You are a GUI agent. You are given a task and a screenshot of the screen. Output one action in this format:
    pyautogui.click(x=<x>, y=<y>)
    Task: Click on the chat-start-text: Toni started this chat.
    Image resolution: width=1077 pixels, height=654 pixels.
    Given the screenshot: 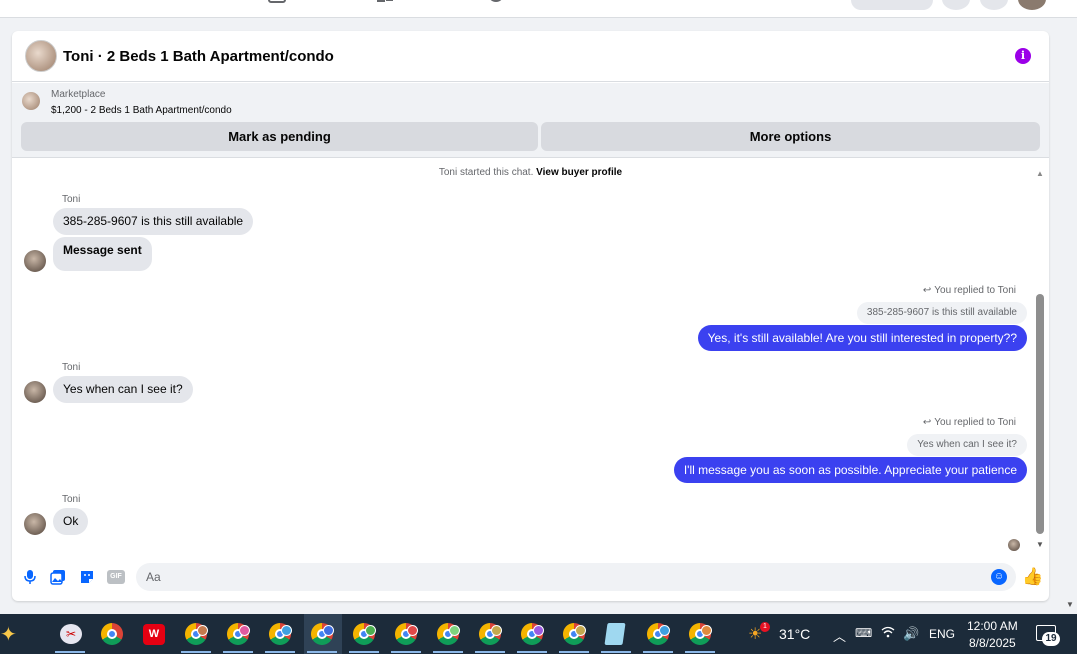 What is the action you would take?
    pyautogui.click(x=486, y=172)
    